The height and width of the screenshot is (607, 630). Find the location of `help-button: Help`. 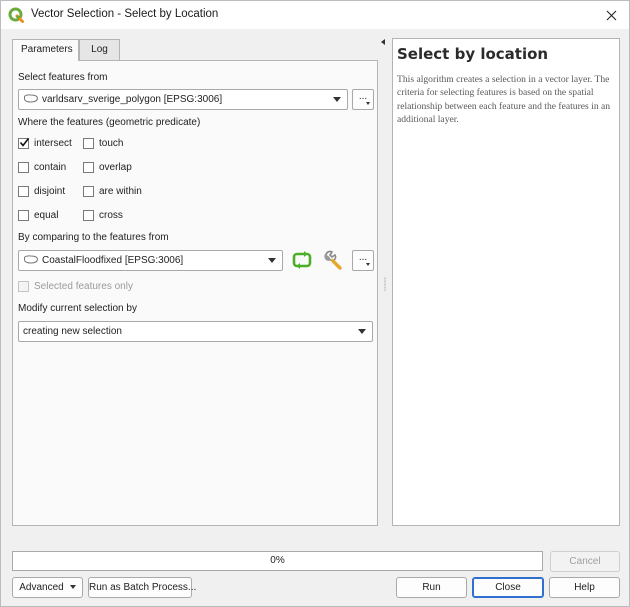

help-button: Help is located at coordinates (584, 587).